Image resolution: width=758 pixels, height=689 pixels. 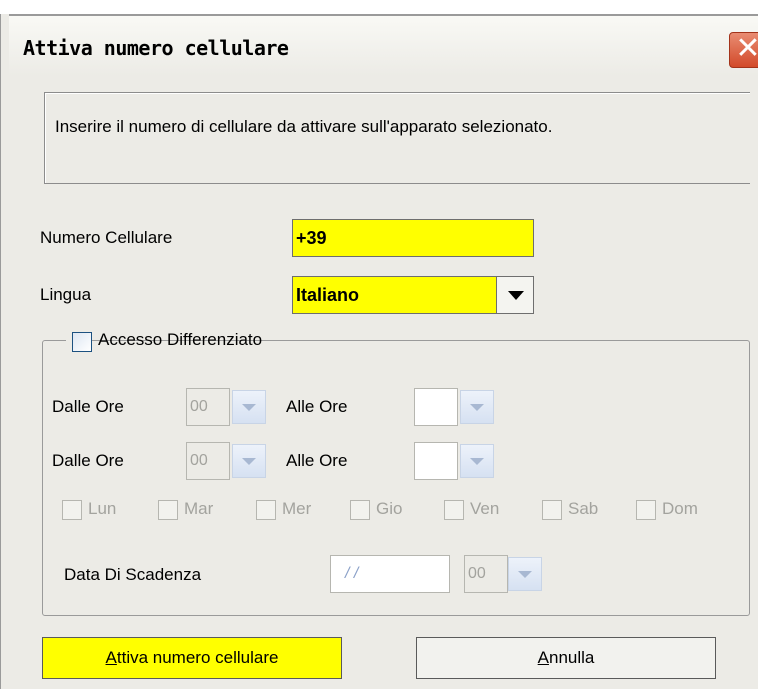 I want to click on day-label-mer: Mer, so click(x=297, y=508).